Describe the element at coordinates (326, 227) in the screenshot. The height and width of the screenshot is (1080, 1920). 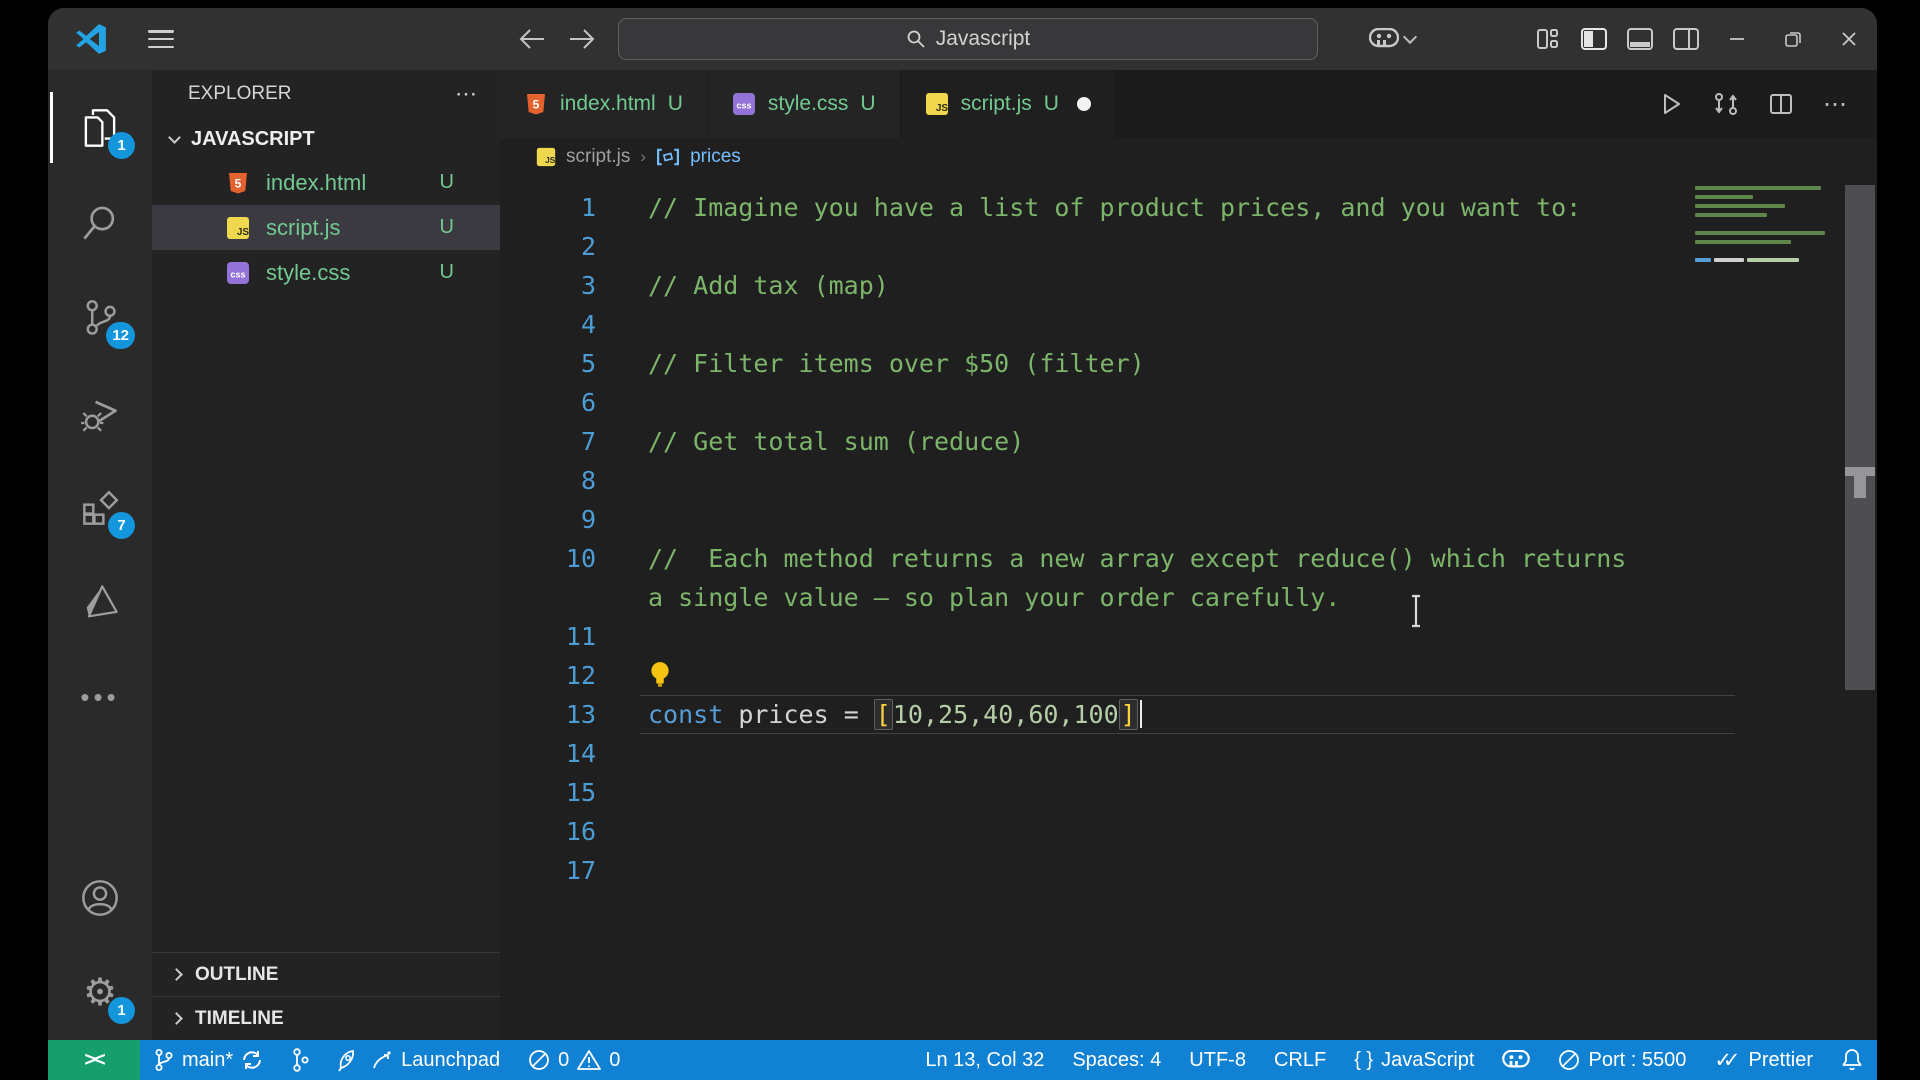
I see `file-item-script-js: JS script.js U` at that location.